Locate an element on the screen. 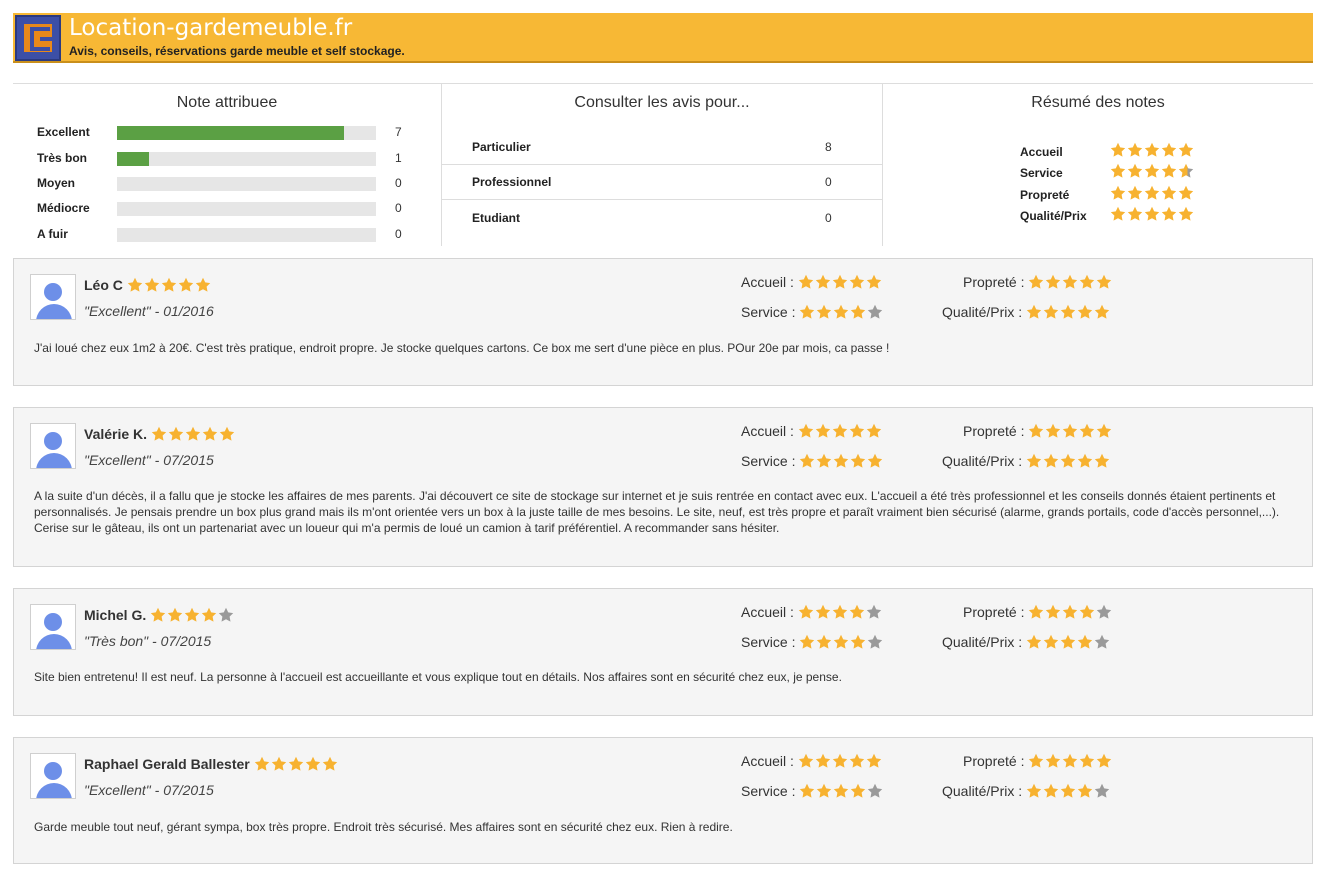  rating-row-excellent: Excellent 7 is located at coordinates (237, 133).